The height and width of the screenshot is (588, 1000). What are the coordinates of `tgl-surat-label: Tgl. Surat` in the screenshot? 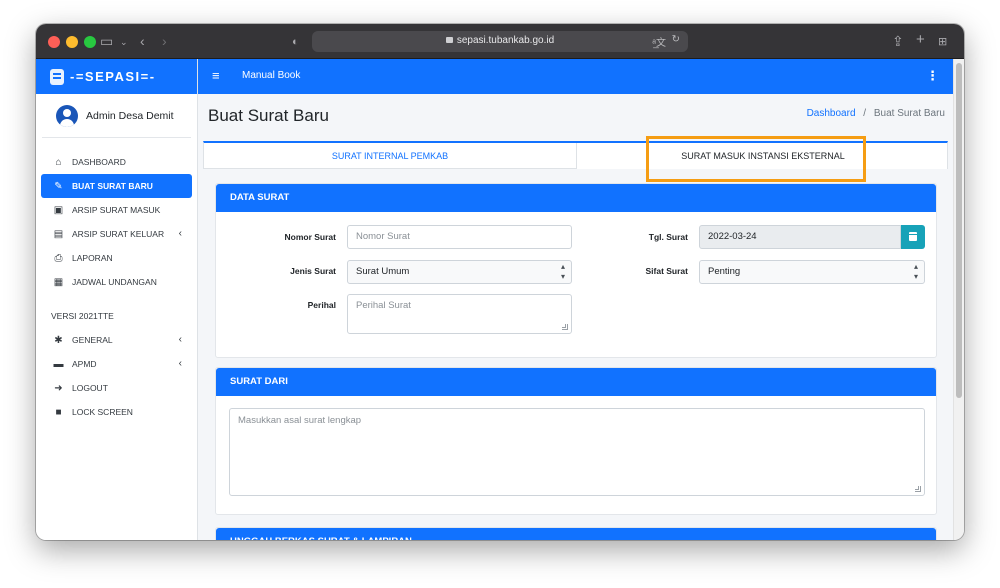 It's located at (668, 237).